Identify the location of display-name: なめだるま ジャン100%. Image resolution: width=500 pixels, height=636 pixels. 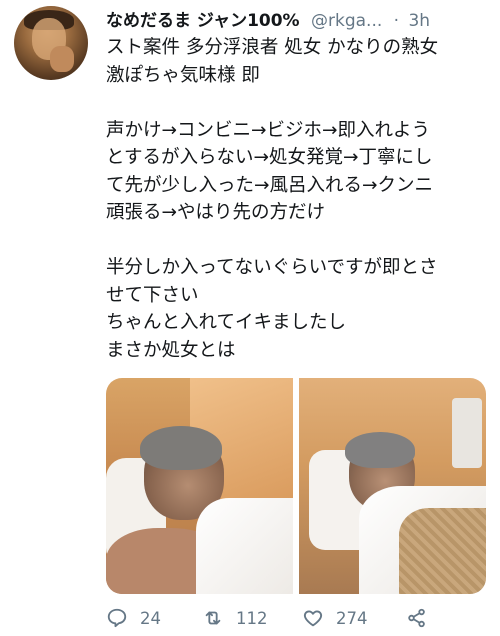
(203, 21).